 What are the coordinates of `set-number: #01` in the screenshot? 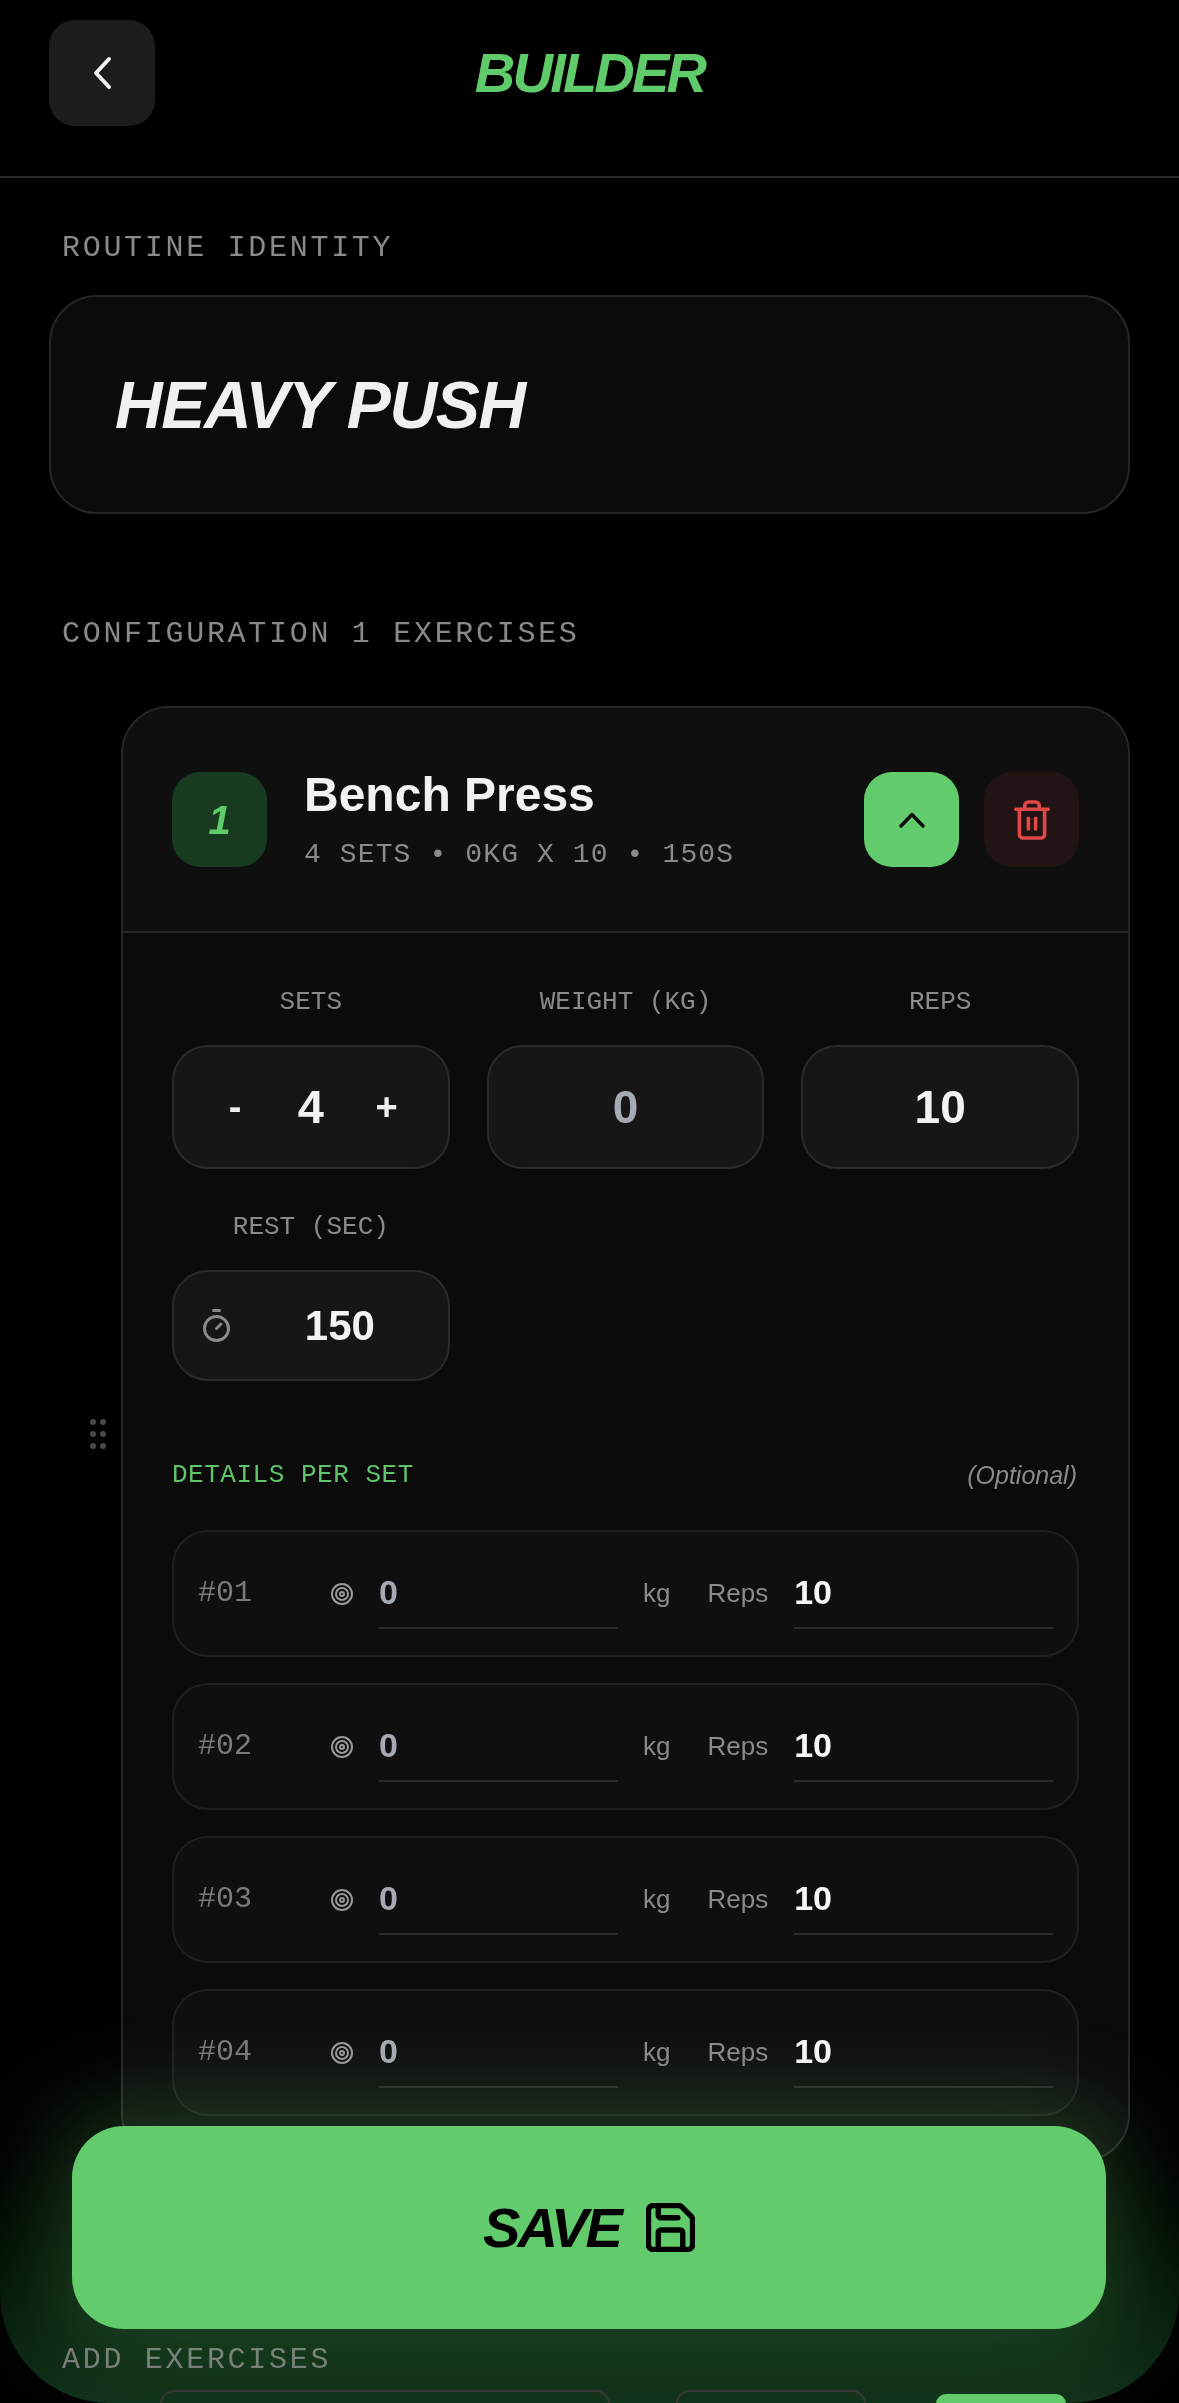 It's located at (225, 1593).